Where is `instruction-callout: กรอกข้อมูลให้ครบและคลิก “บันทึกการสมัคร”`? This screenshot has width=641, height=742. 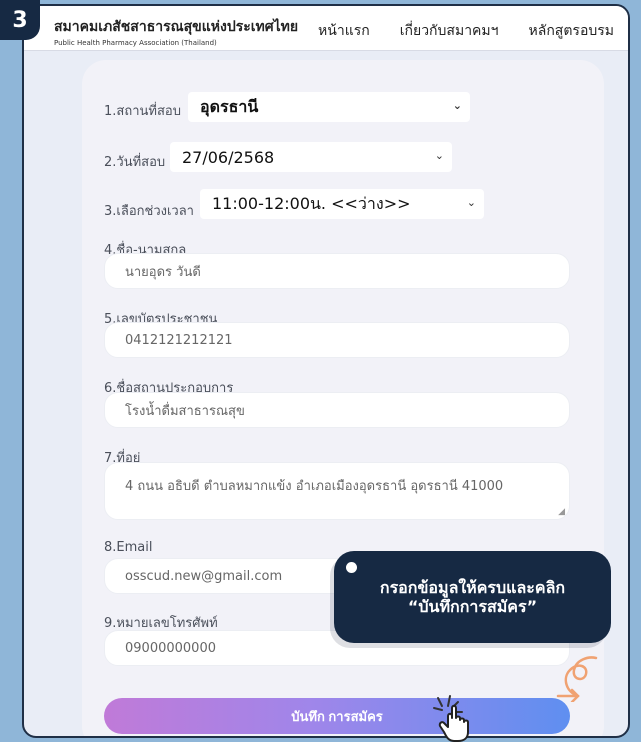
instruction-callout: กรอกข้อมูลให้ครบและคลิก “บันทึกการสมัคร” is located at coordinates (472, 597).